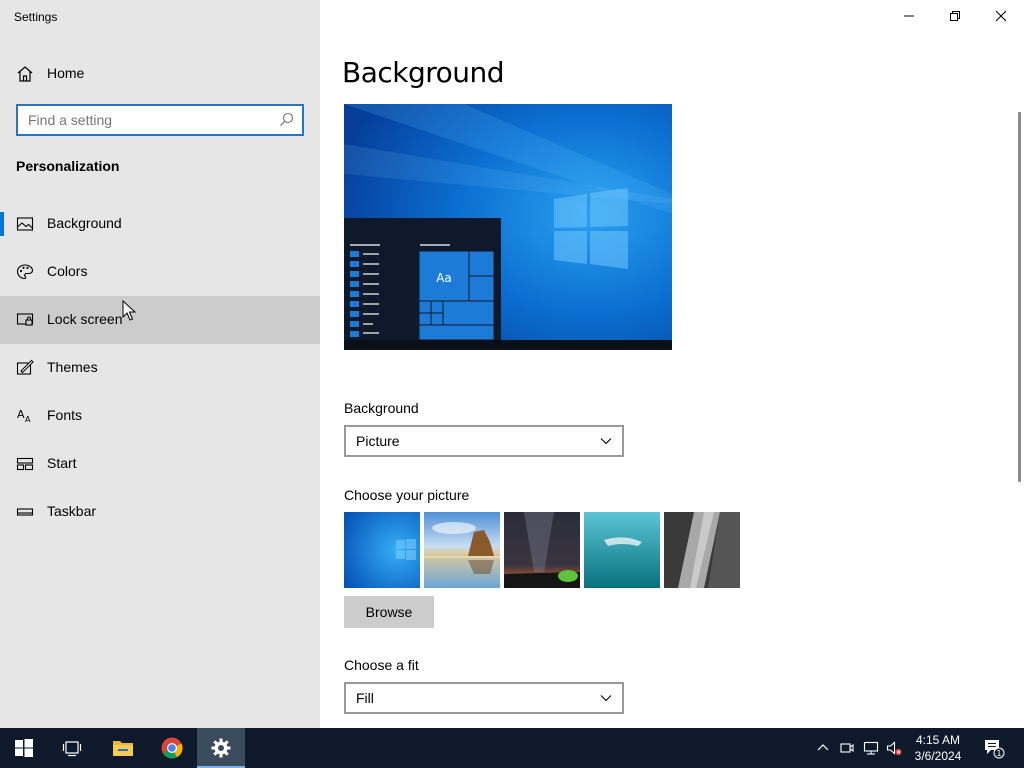 The image size is (1024, 768). I want to click on file-explorer-button, so click(122, 748).